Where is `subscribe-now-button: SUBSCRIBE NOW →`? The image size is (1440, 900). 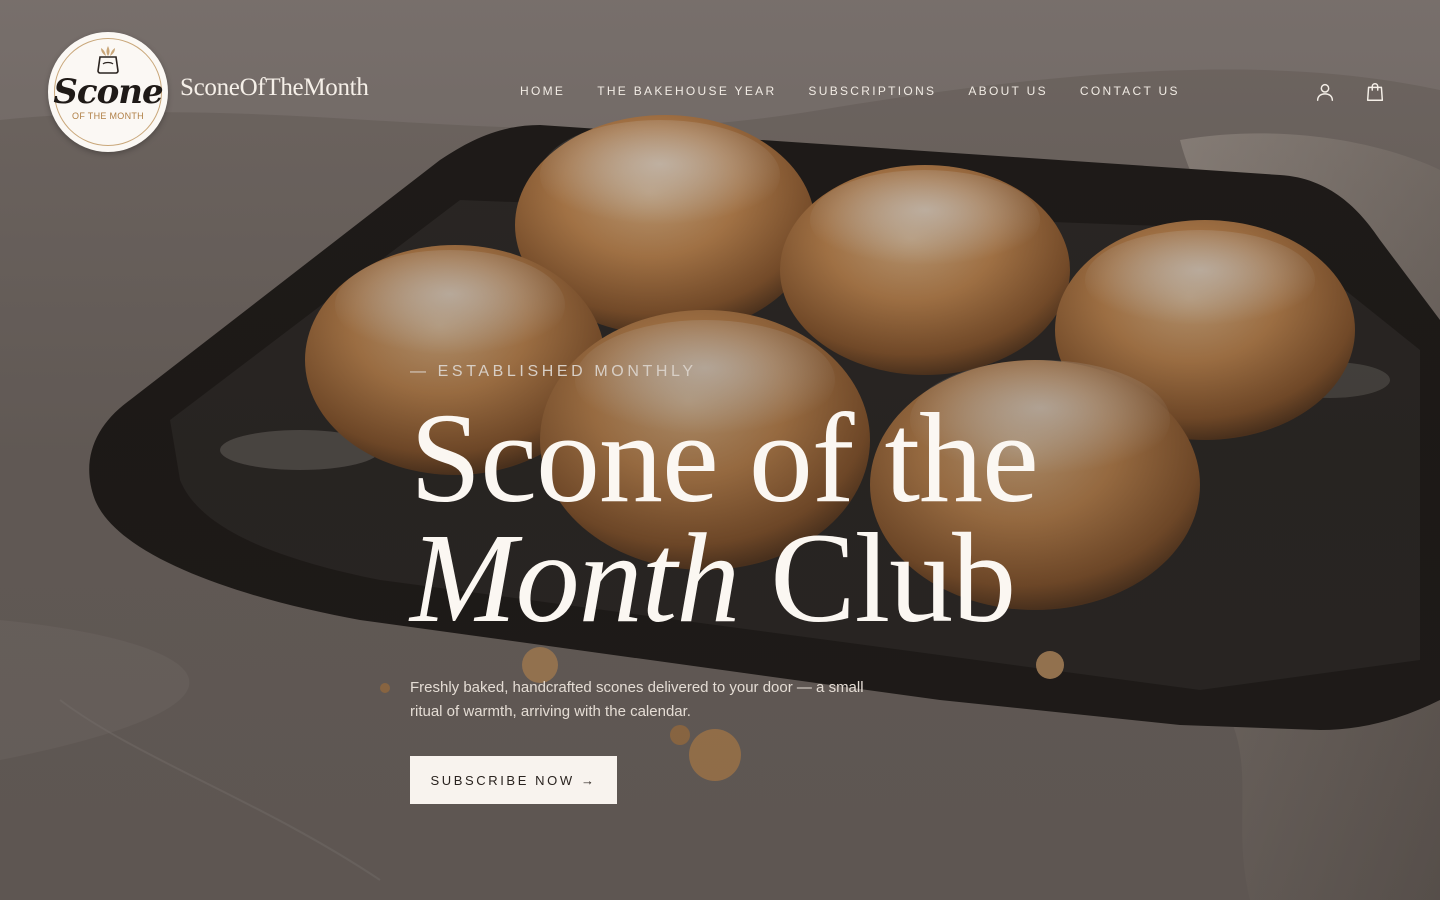
subscribe-now-button: SUBSCRIBE NOW → is located at coordinates (513, 780).